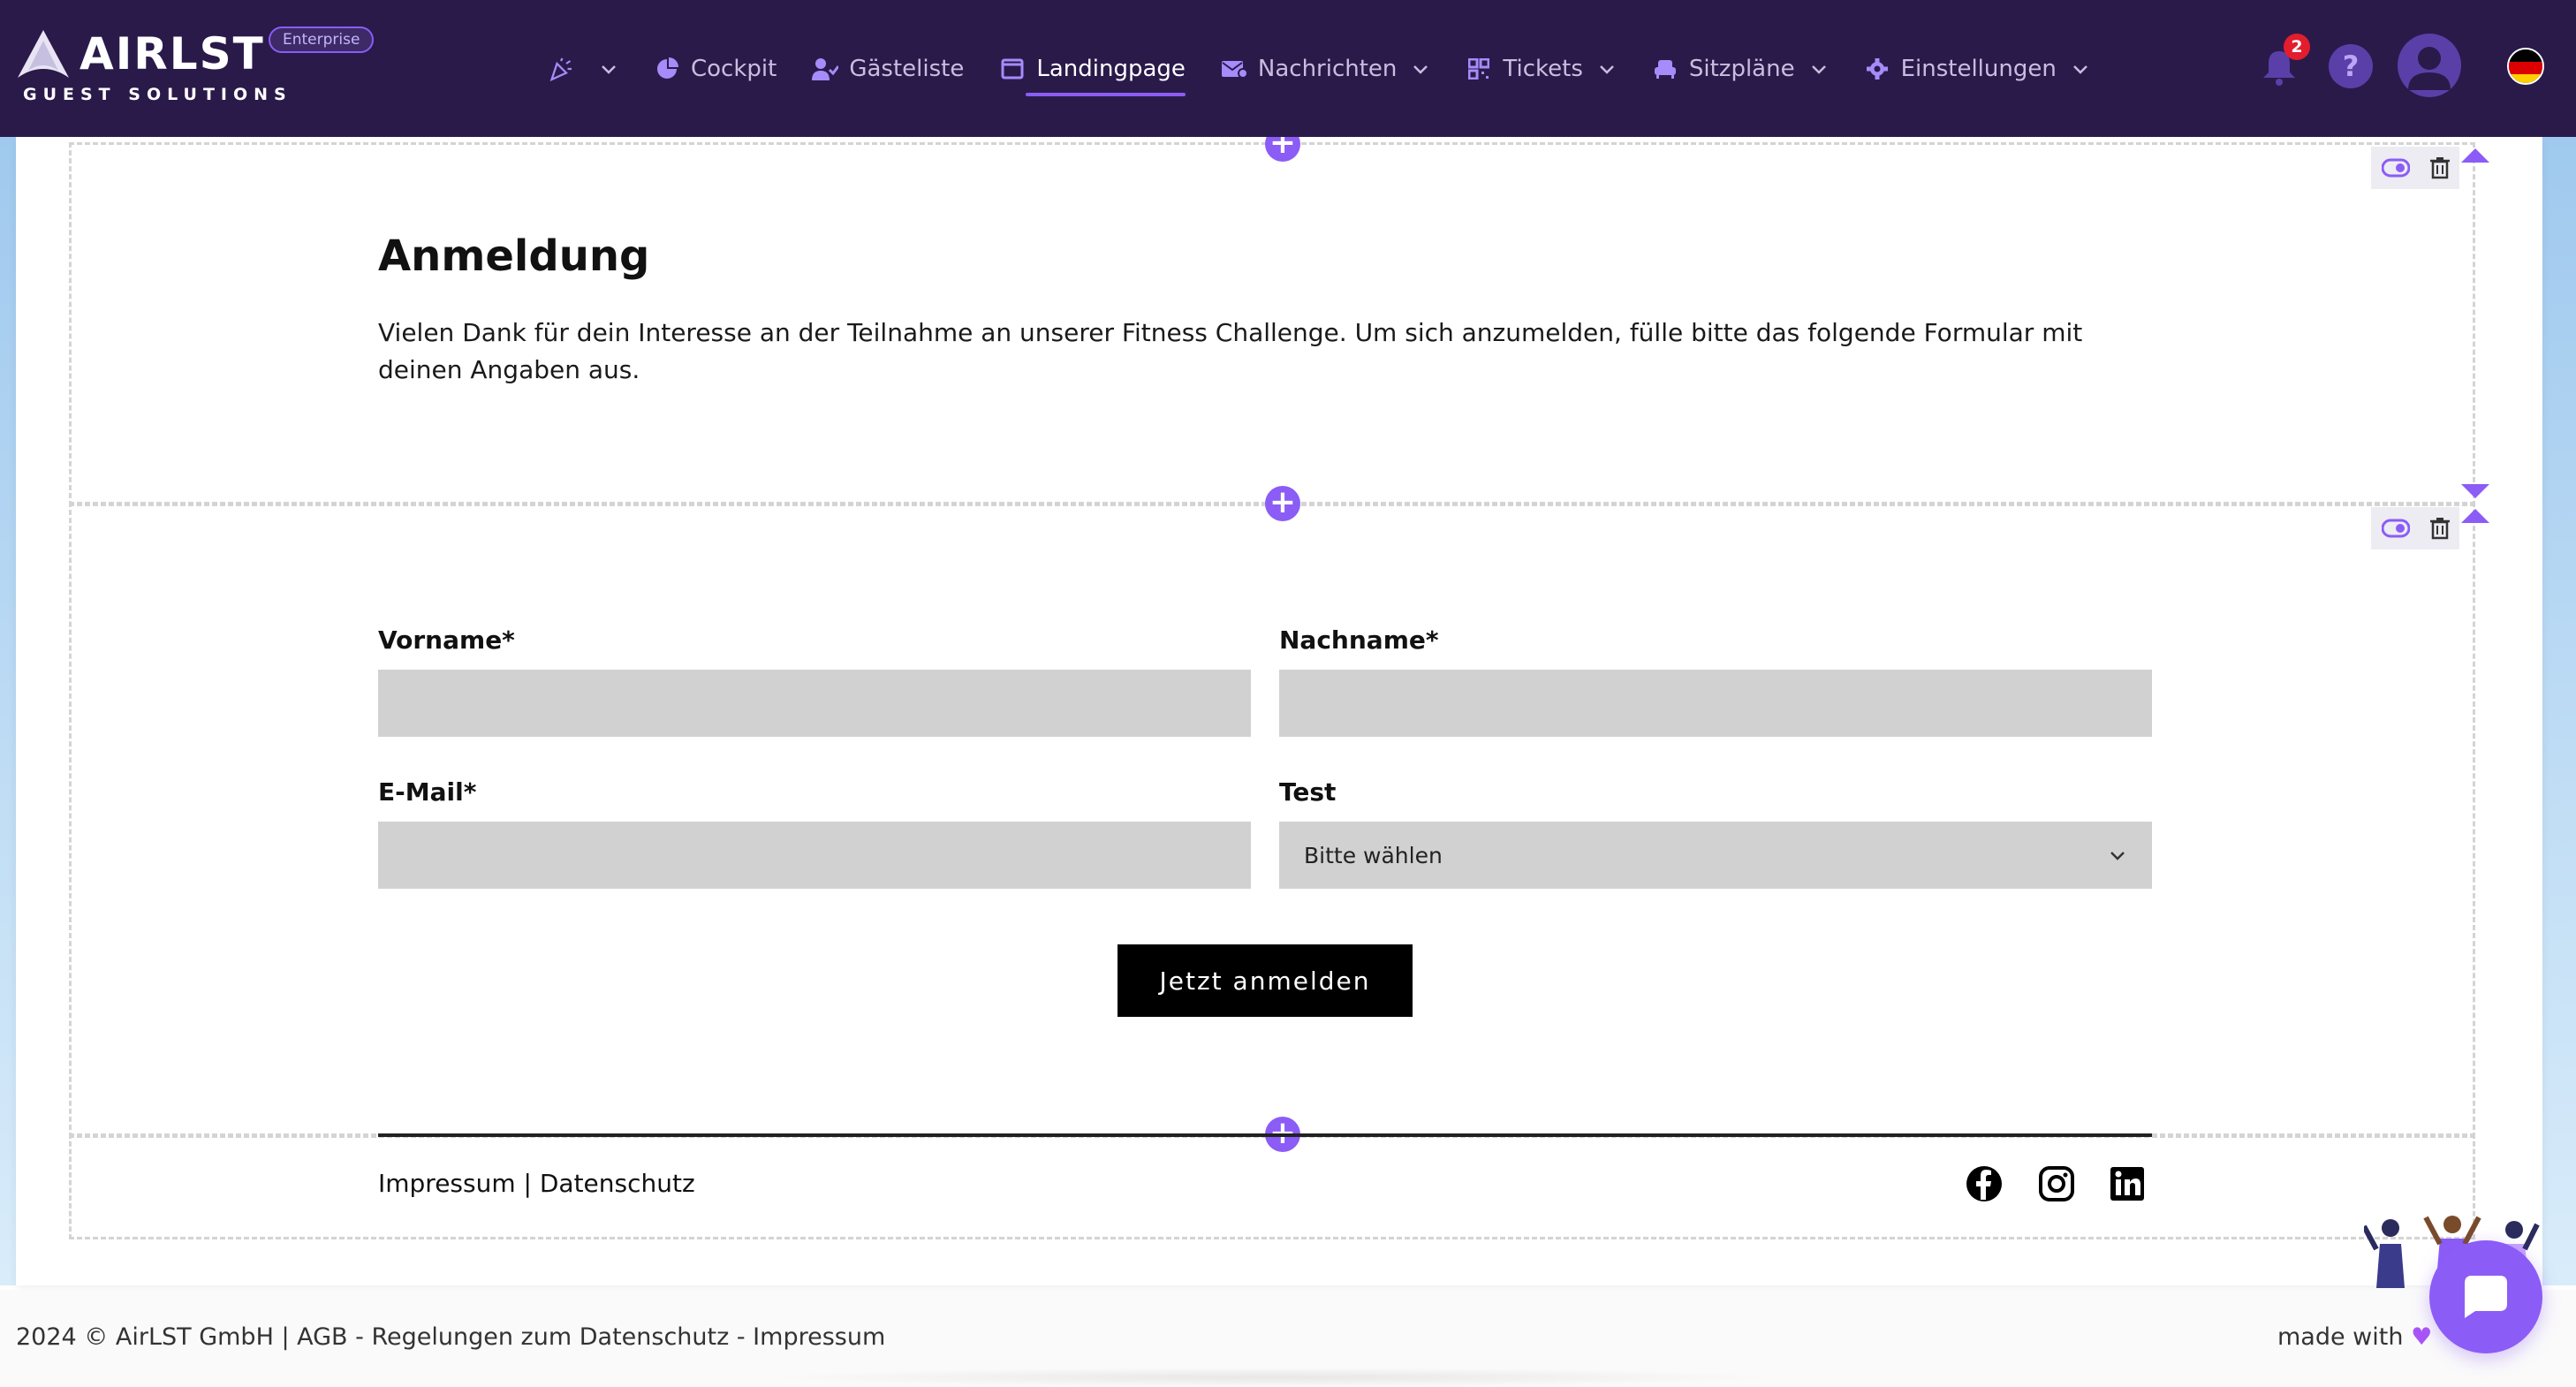 The height and width of the screenshot is (1387, 2576). What do you see at coordinates (1013, 69) in the screenshot?
I see `window-icon` at bounding box center [1013, 69].